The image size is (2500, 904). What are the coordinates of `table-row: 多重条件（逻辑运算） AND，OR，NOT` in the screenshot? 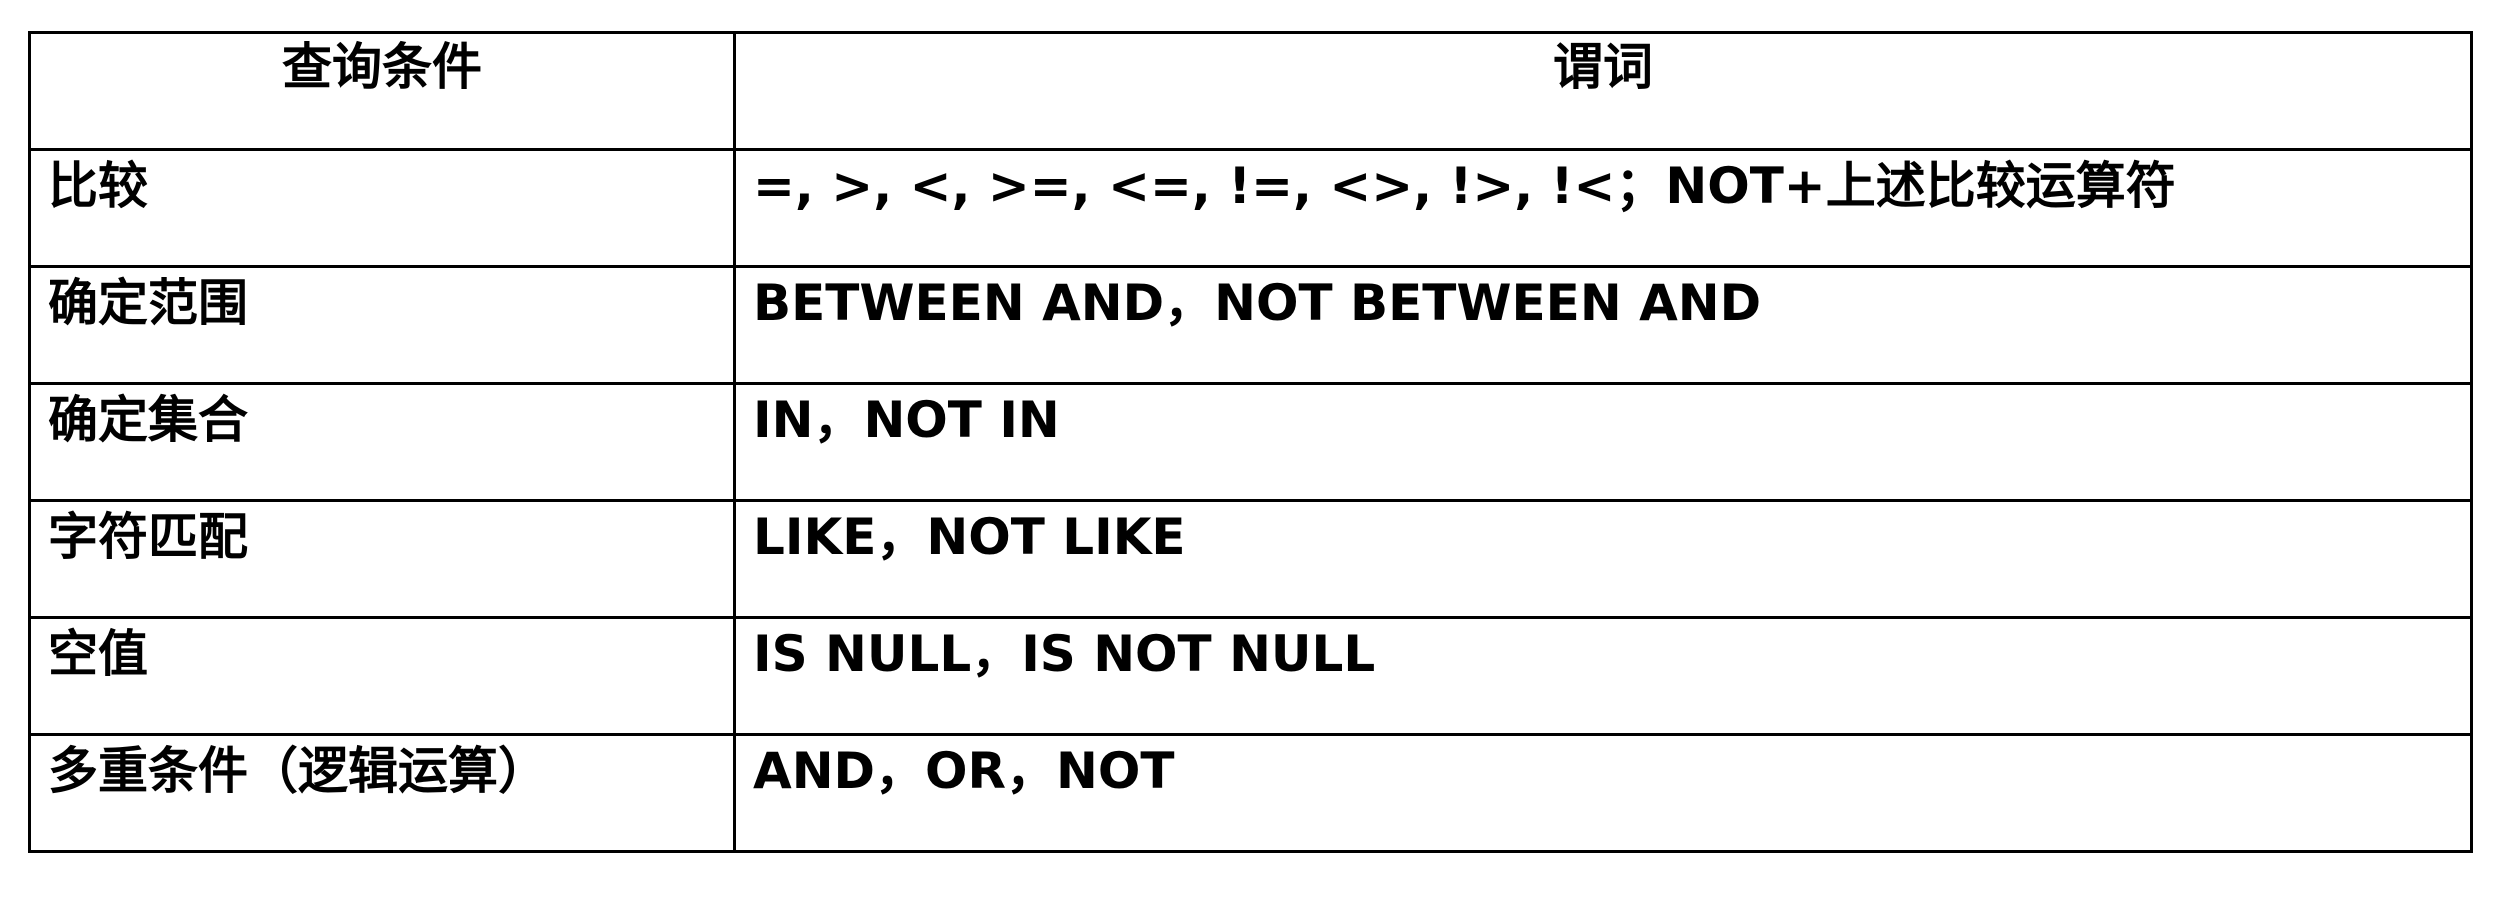 It's located at (1250, 793).